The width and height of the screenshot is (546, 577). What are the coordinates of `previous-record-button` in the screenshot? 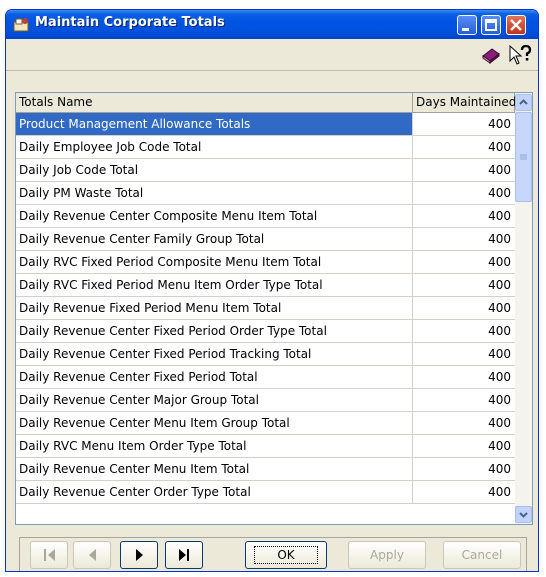 It's located at (92, 555).